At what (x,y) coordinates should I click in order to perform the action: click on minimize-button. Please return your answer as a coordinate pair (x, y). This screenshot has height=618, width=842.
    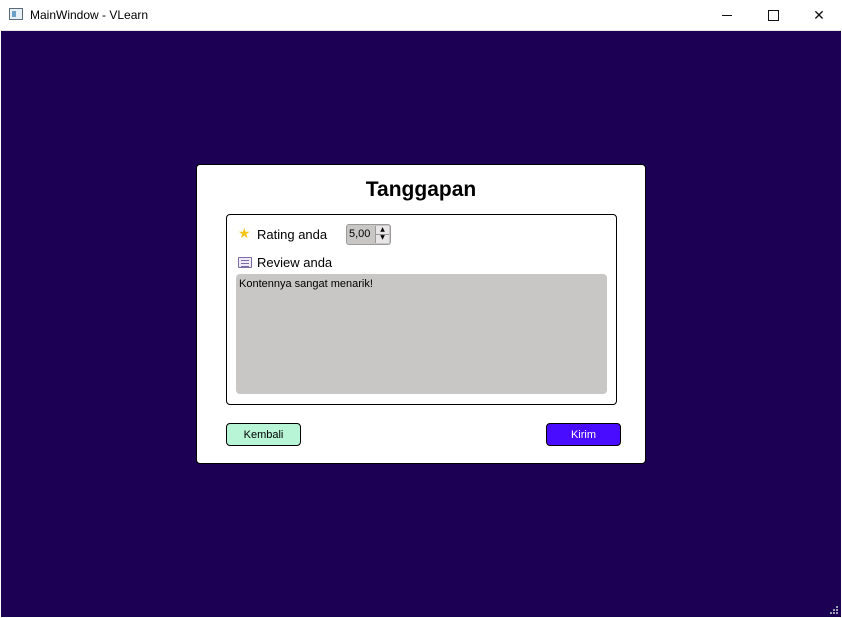
    Looking at the image, I should click on (727, 15).